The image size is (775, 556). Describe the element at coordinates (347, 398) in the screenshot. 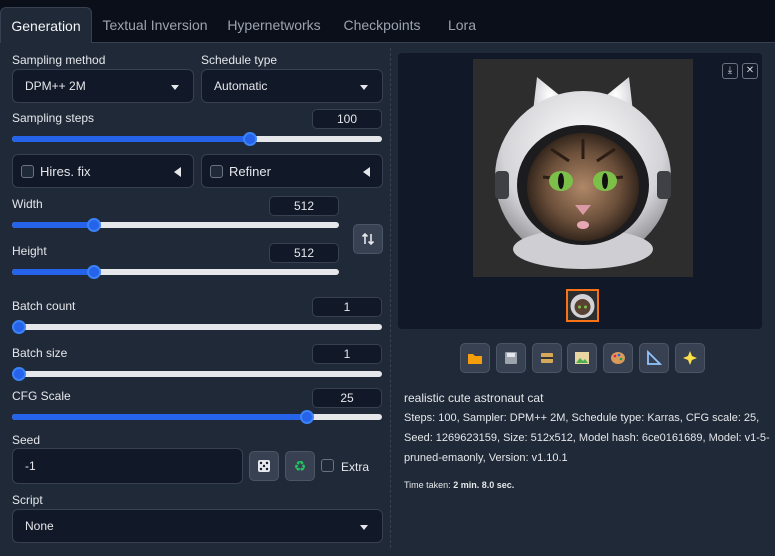

I see `cfg-scale-input: 25` at that location.